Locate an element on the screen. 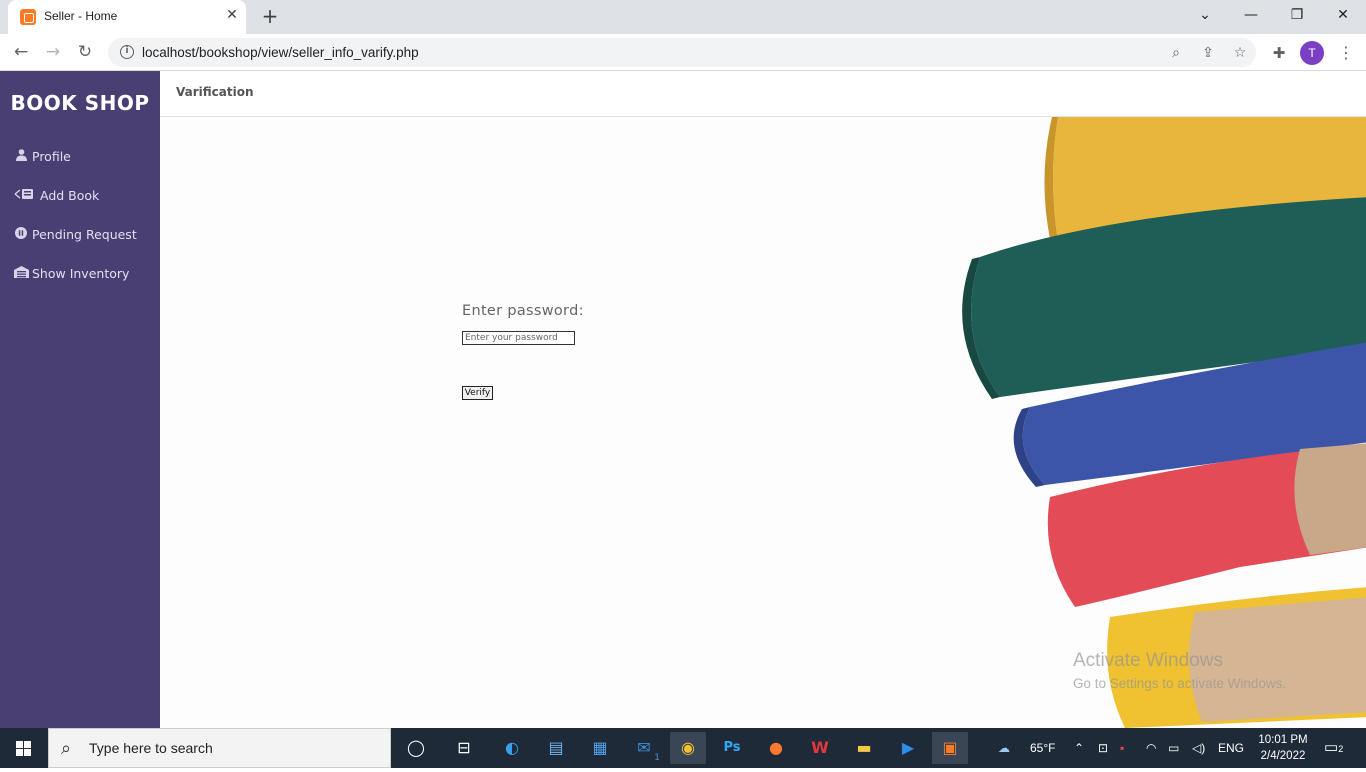 The width and height of the screenshot is (1366, 772). sidebar-item-label: Add Book is located at coordinates (70, 195).